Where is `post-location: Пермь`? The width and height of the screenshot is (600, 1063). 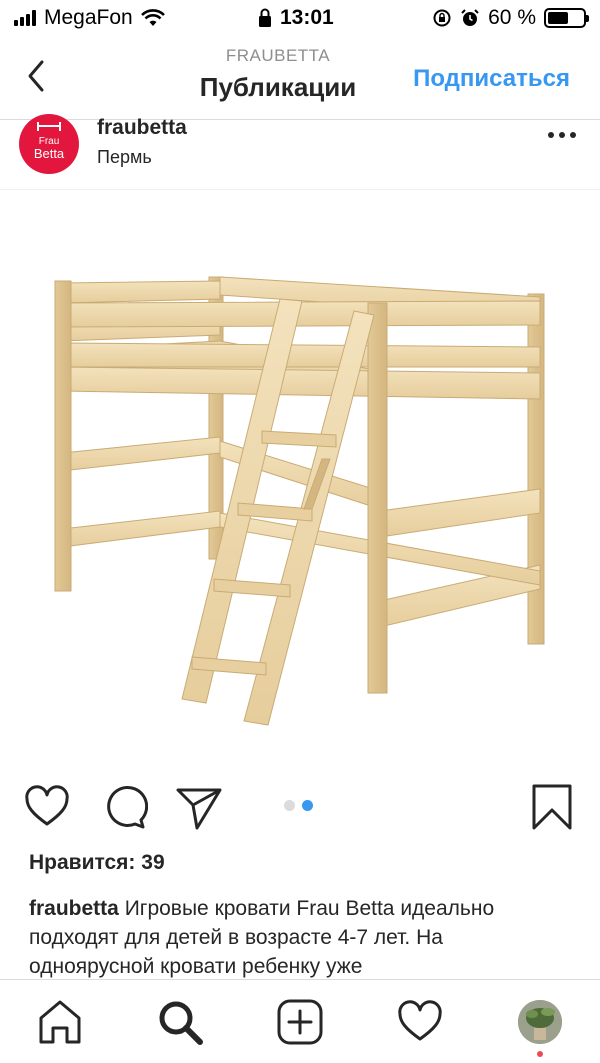
post-location: Пермь is located at coordinates (124, 157).